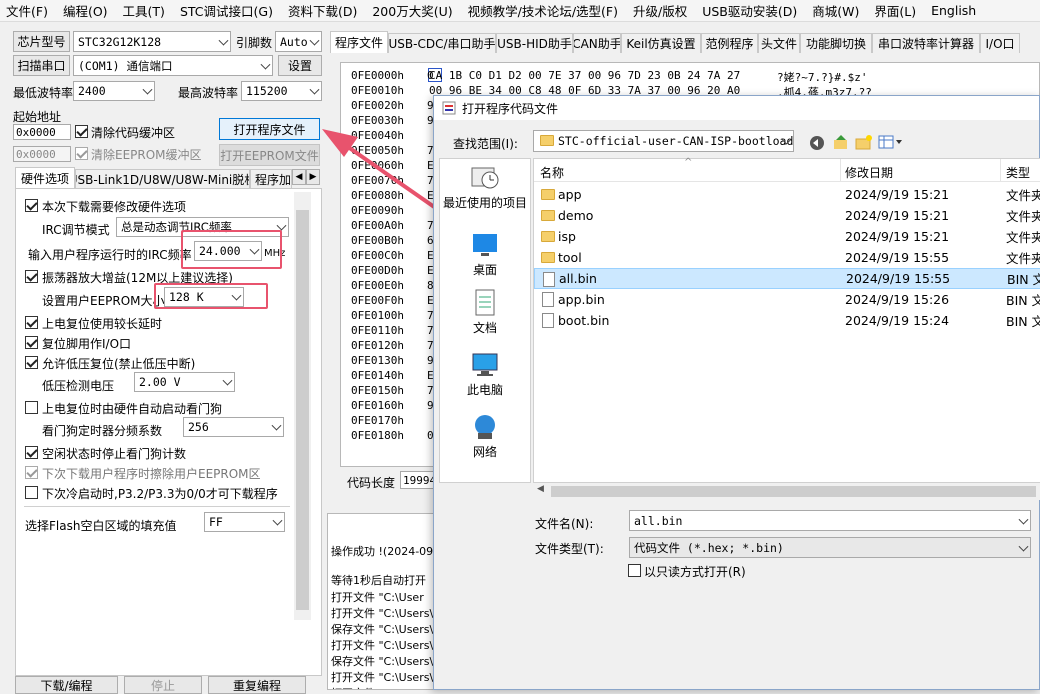 The image size is (1040, 694). I want to click on port-select: (COM1) 通信端口, so click(173, 65).